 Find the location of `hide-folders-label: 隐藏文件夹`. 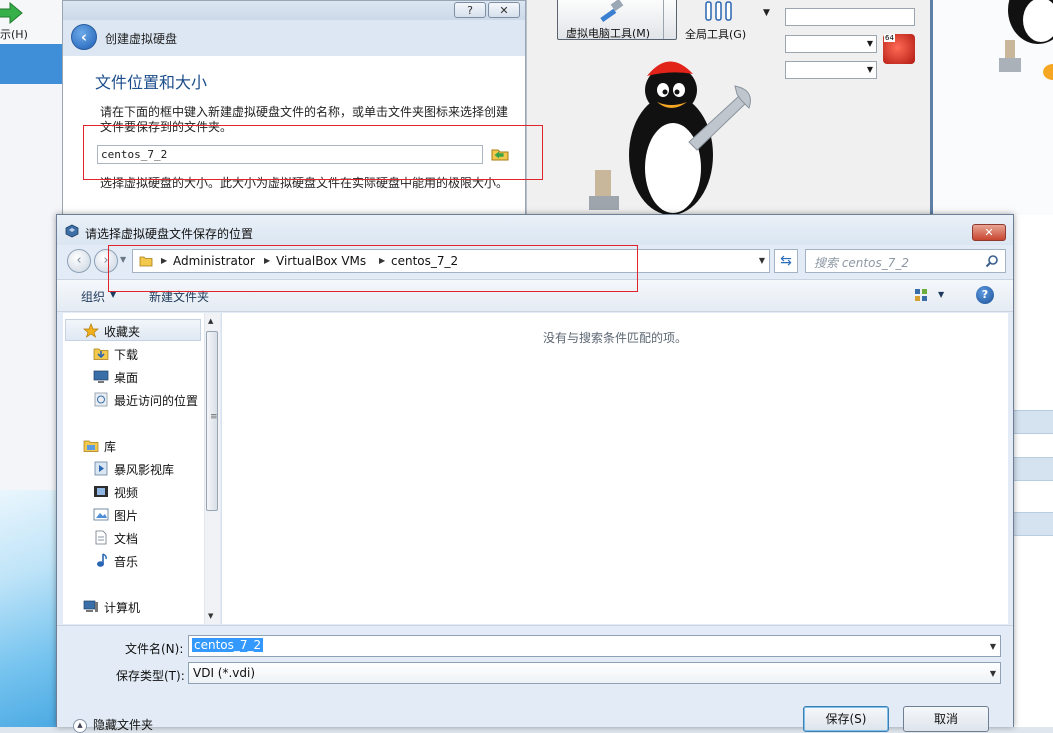

hide-folders-label: 隐藏文件夹 is located at coordinates (123, 725).